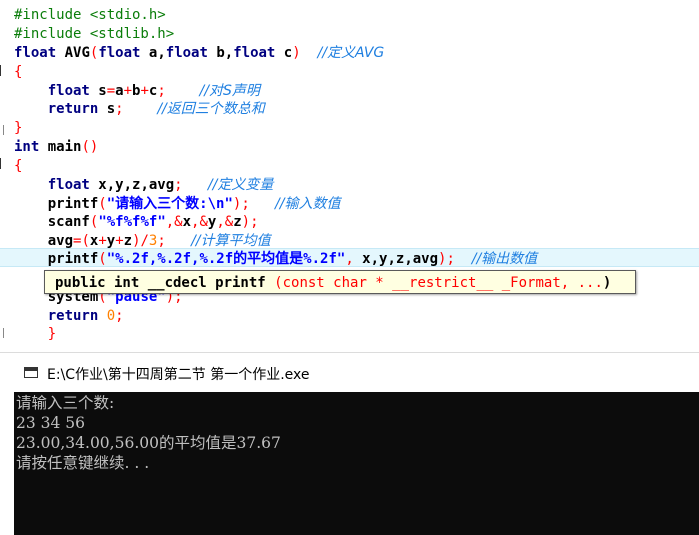 This screenshot has width=699, height=535. Describe the element at coordinates (354, 259) in the screenshot. I see `code-token: ,` at that location.